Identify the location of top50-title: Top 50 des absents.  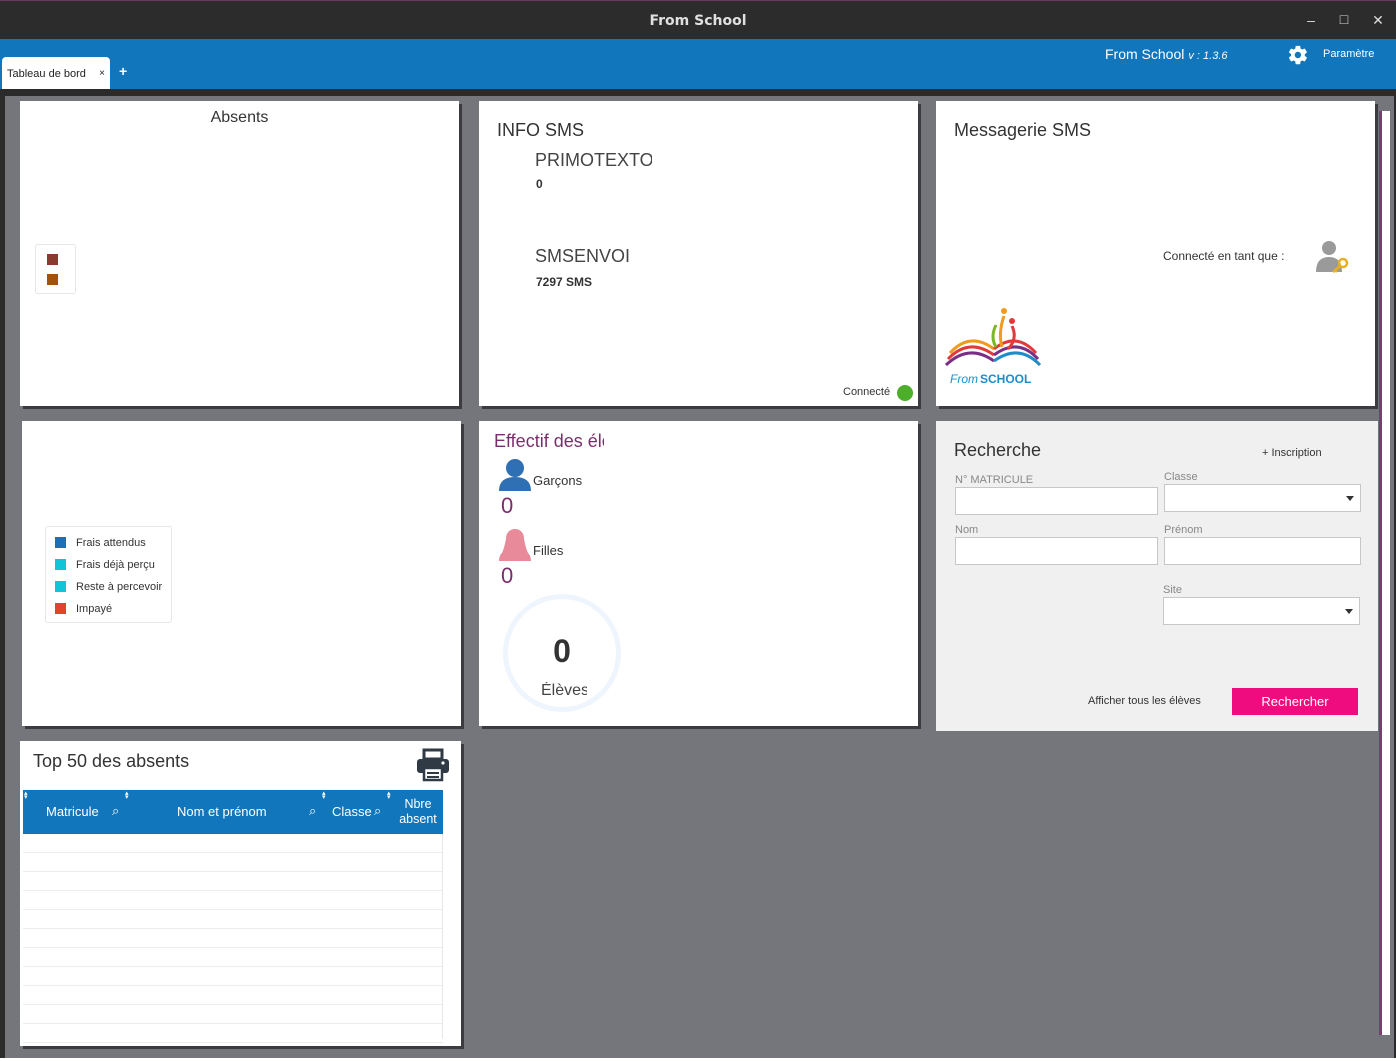
(111, 761).